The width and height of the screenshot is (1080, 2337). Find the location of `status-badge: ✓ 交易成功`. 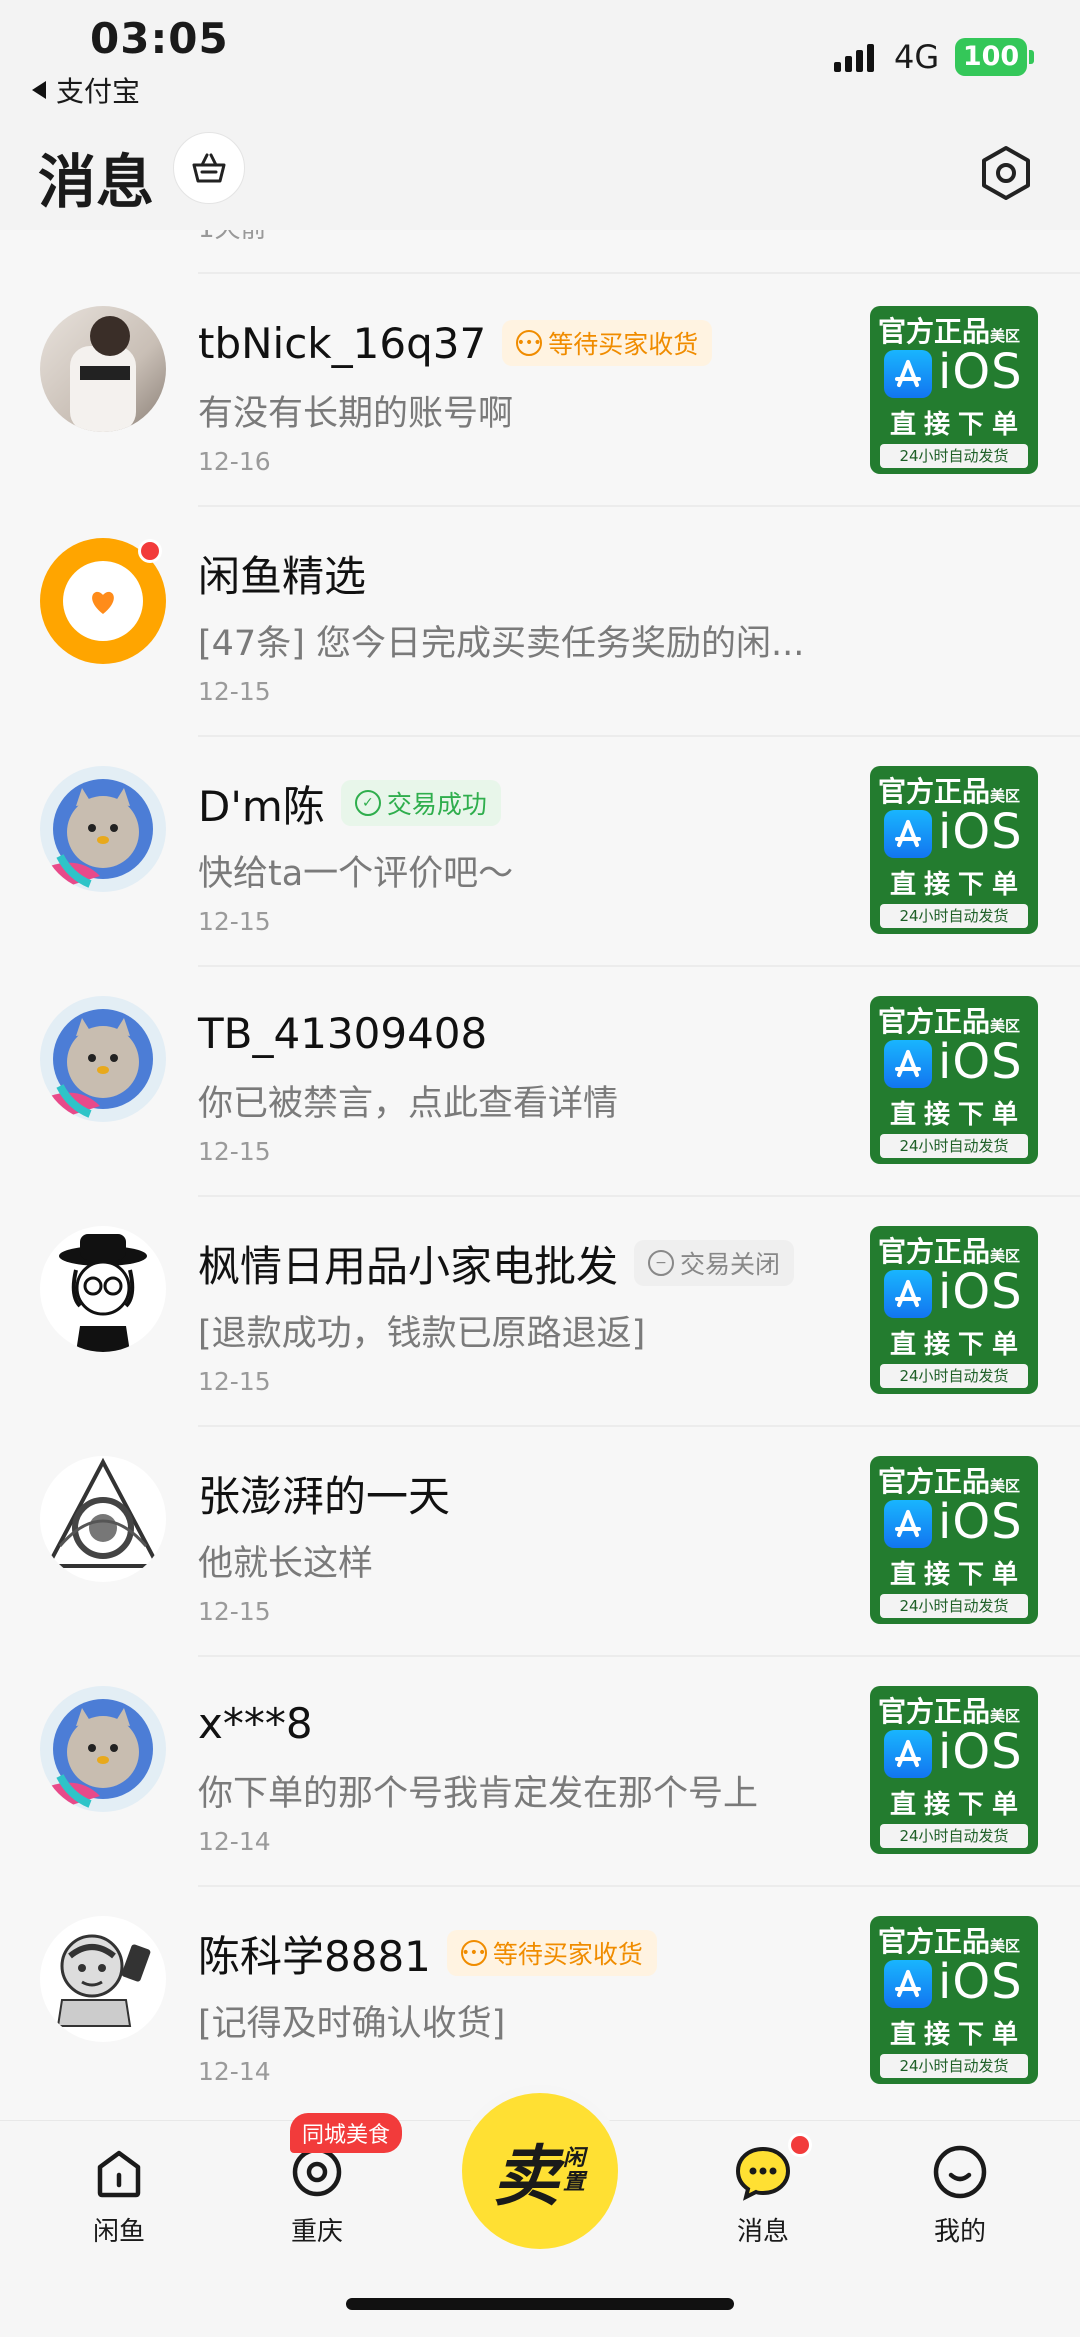

status-badge: ✓ 交易成功 is located at coordinates (420, 803).